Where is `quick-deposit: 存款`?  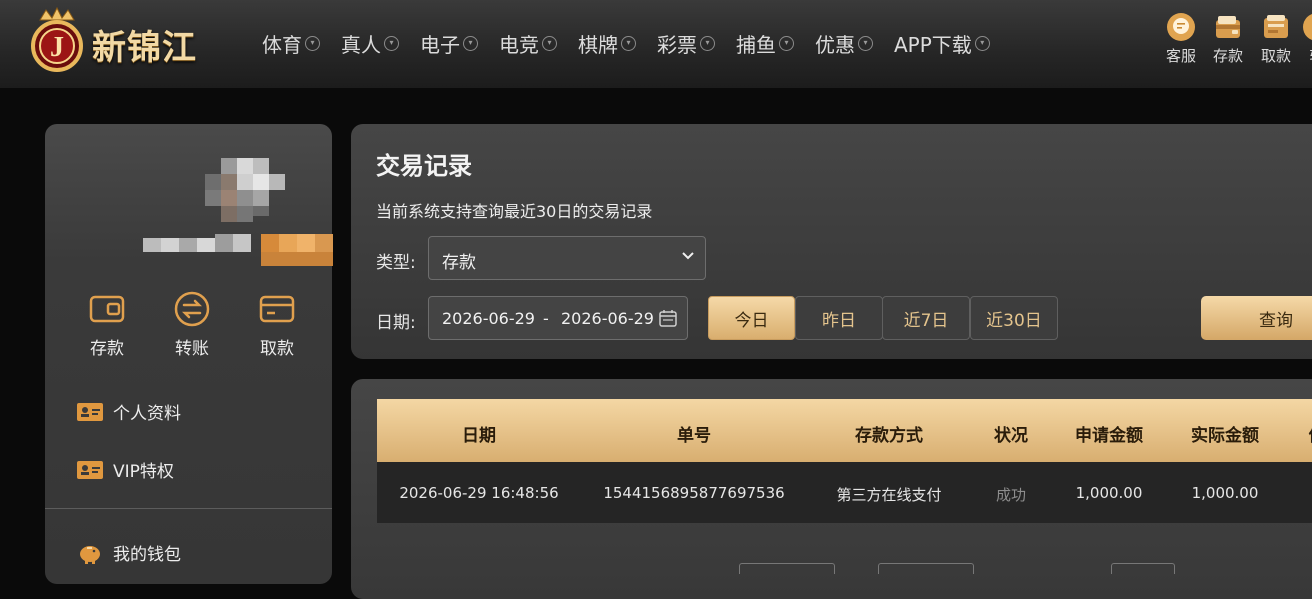
quick-deposit: 存款 is located at coordinates (1228, 39).